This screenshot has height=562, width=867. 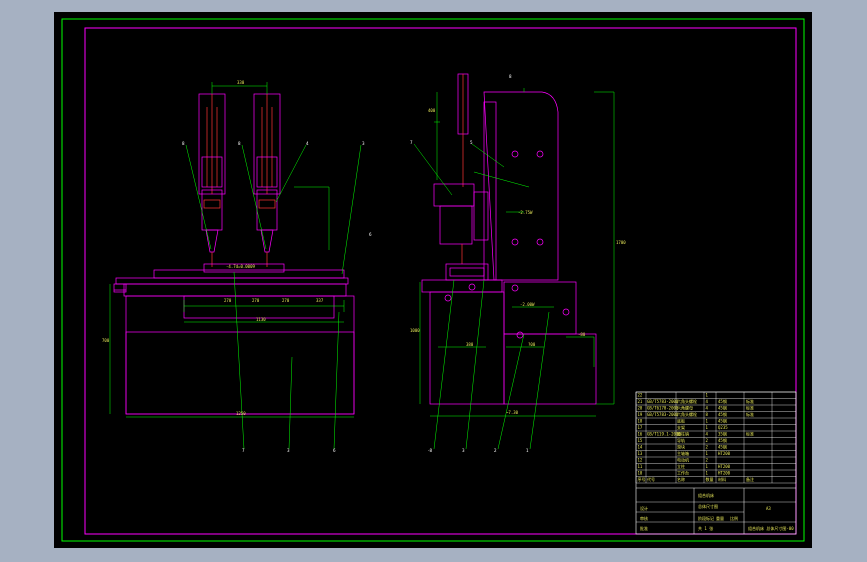 What do you see at coordinates (261, 319) in the screenshot?
I see `front-lower-dim: 1130` at bounding box center [261, 319].